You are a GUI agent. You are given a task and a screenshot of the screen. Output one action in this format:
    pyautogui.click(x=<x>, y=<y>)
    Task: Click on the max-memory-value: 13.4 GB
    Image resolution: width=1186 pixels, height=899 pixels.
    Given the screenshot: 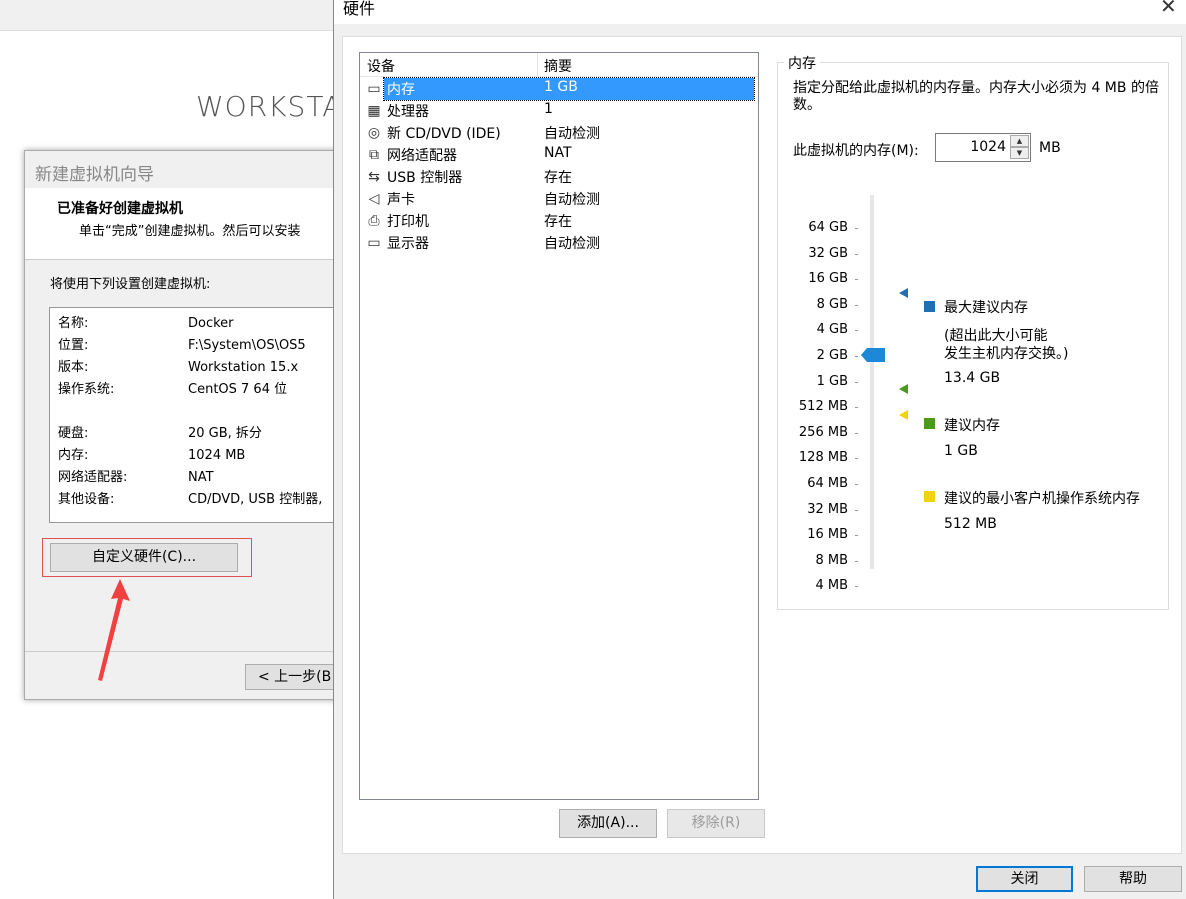 What is the action you would take?
    pyautogui.click(x=972, y=378)
    